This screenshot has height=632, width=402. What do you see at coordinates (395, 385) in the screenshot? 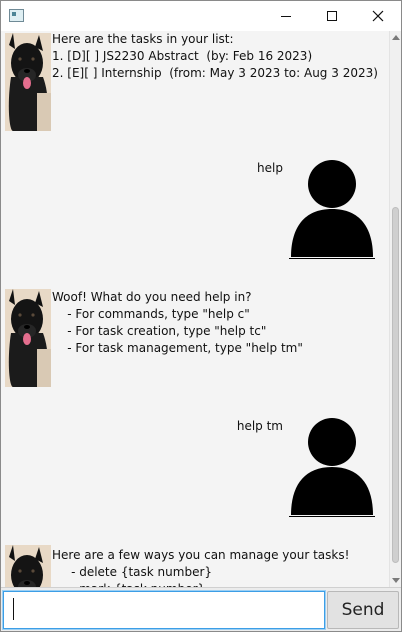
I see `scrollbar-thumb` at bounding box center [395, 385].